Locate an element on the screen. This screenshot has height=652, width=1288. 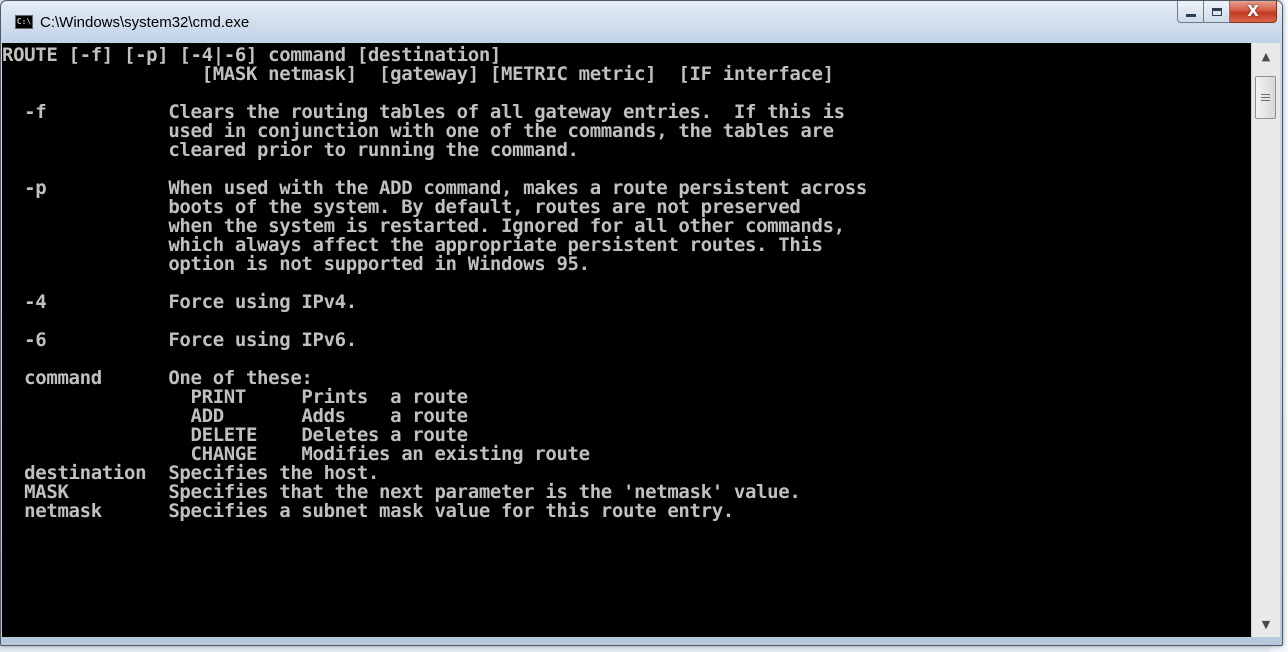
minimize-button is located at coordinates (1190, 12).